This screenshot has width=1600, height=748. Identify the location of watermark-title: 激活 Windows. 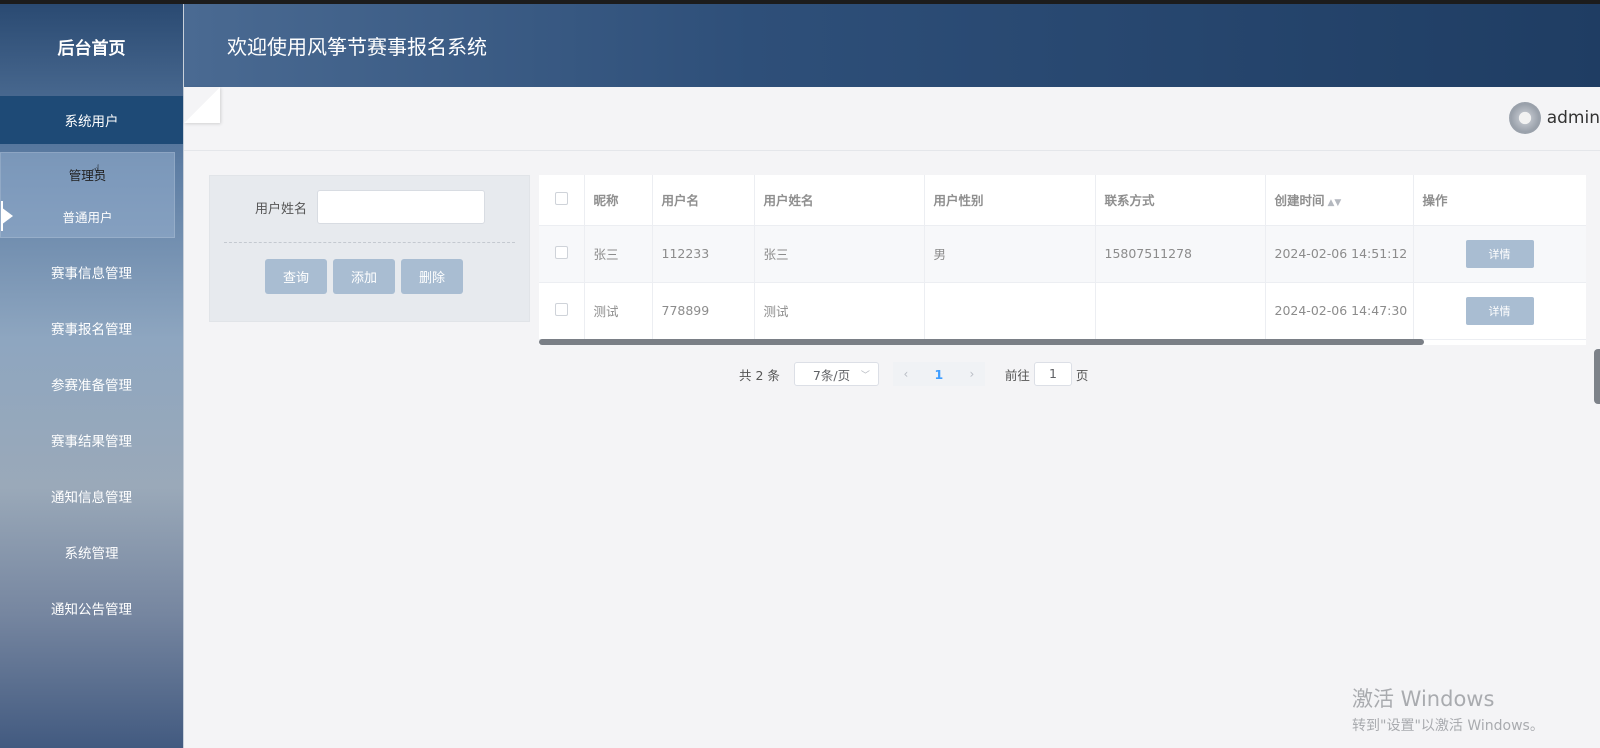
(1423, 699).